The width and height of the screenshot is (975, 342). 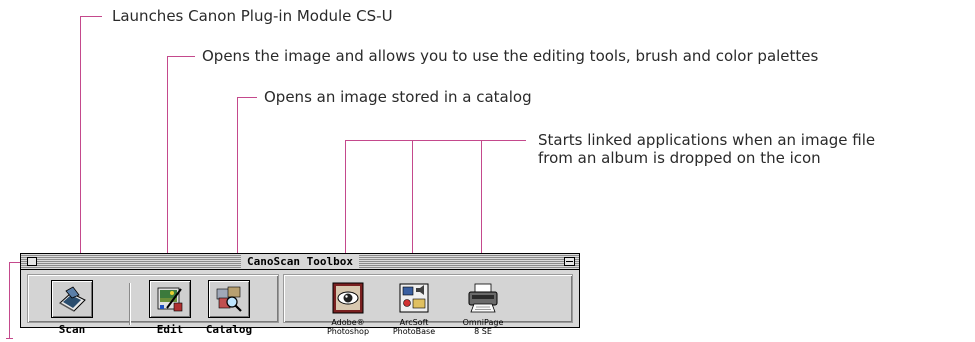 I want to click on callout-line-closebox-v, so click(x=9, y=300).